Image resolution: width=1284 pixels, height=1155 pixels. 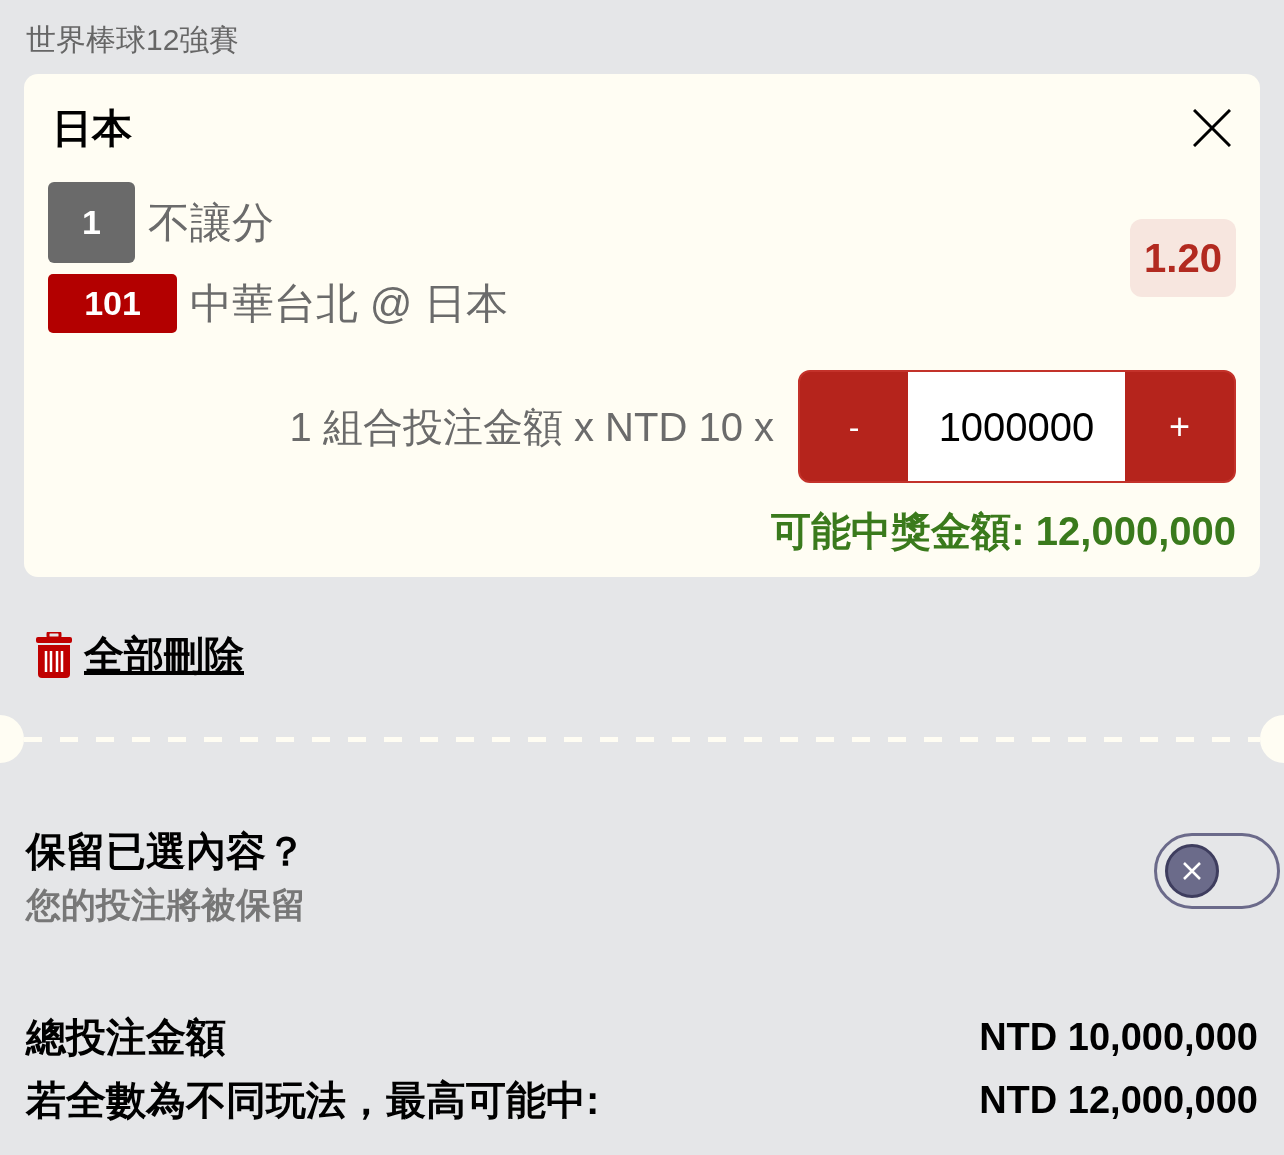 What do you see at coordinates (164, 655) in the screenshot?
I see `delete-all-link: 全部刪除` at bounding box center [164, 655].